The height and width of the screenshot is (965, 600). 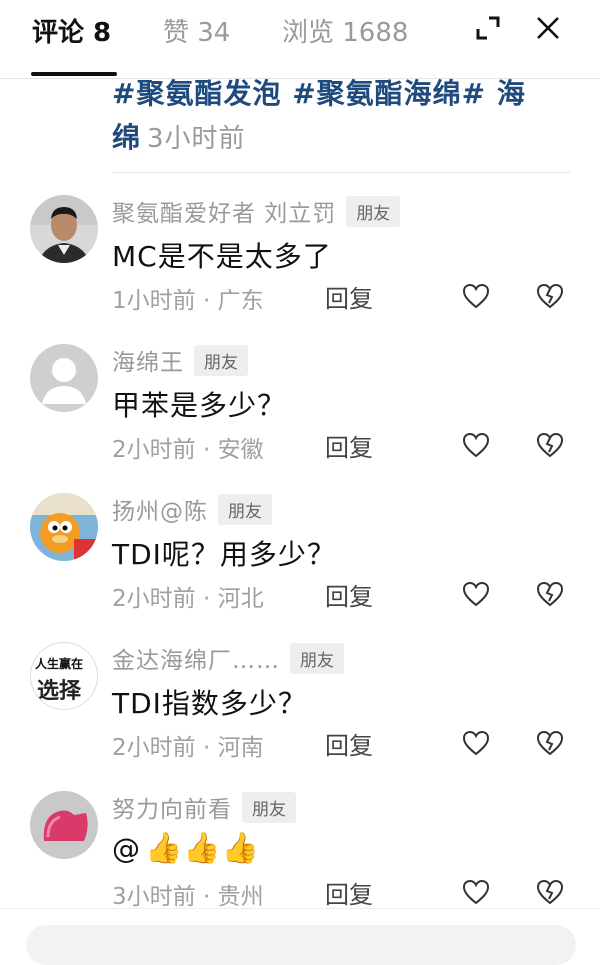 I want to click on thumbs-up-emoji: 👍👍👍, so click(x=203, y=848).